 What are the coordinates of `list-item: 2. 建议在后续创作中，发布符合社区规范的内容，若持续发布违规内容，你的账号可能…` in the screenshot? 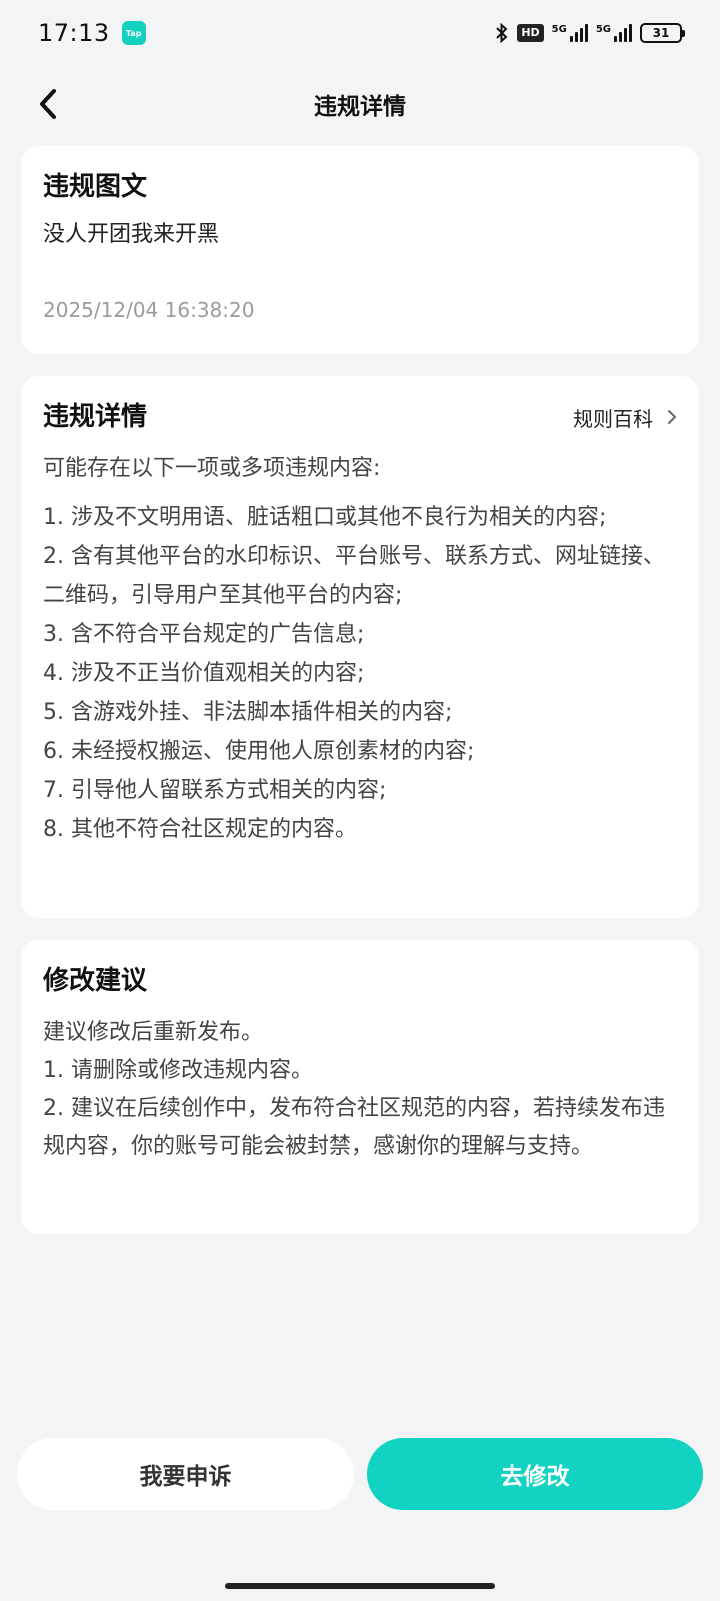 It's located at (354, 1127).